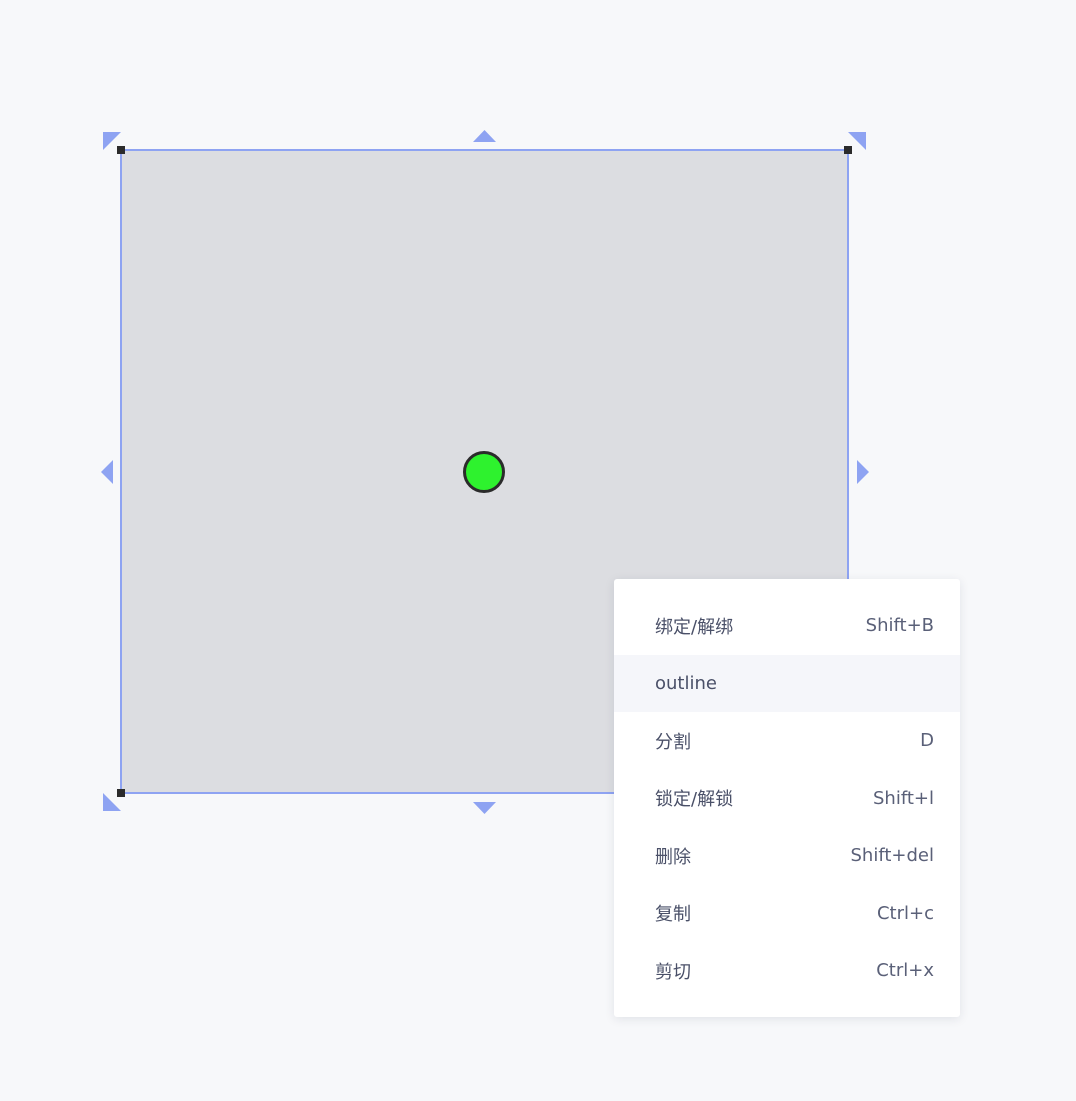  Describe the element at coordinates (787, 741) in the screenshot. I see `menu-item-split: 分割 D` at that location.